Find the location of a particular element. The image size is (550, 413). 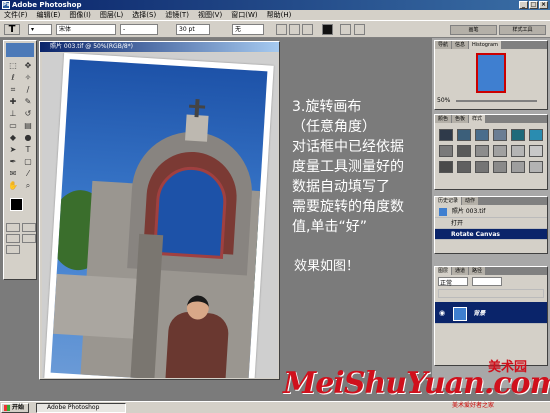

menu-file: 文件(F) is located at coordinates (16, 15).